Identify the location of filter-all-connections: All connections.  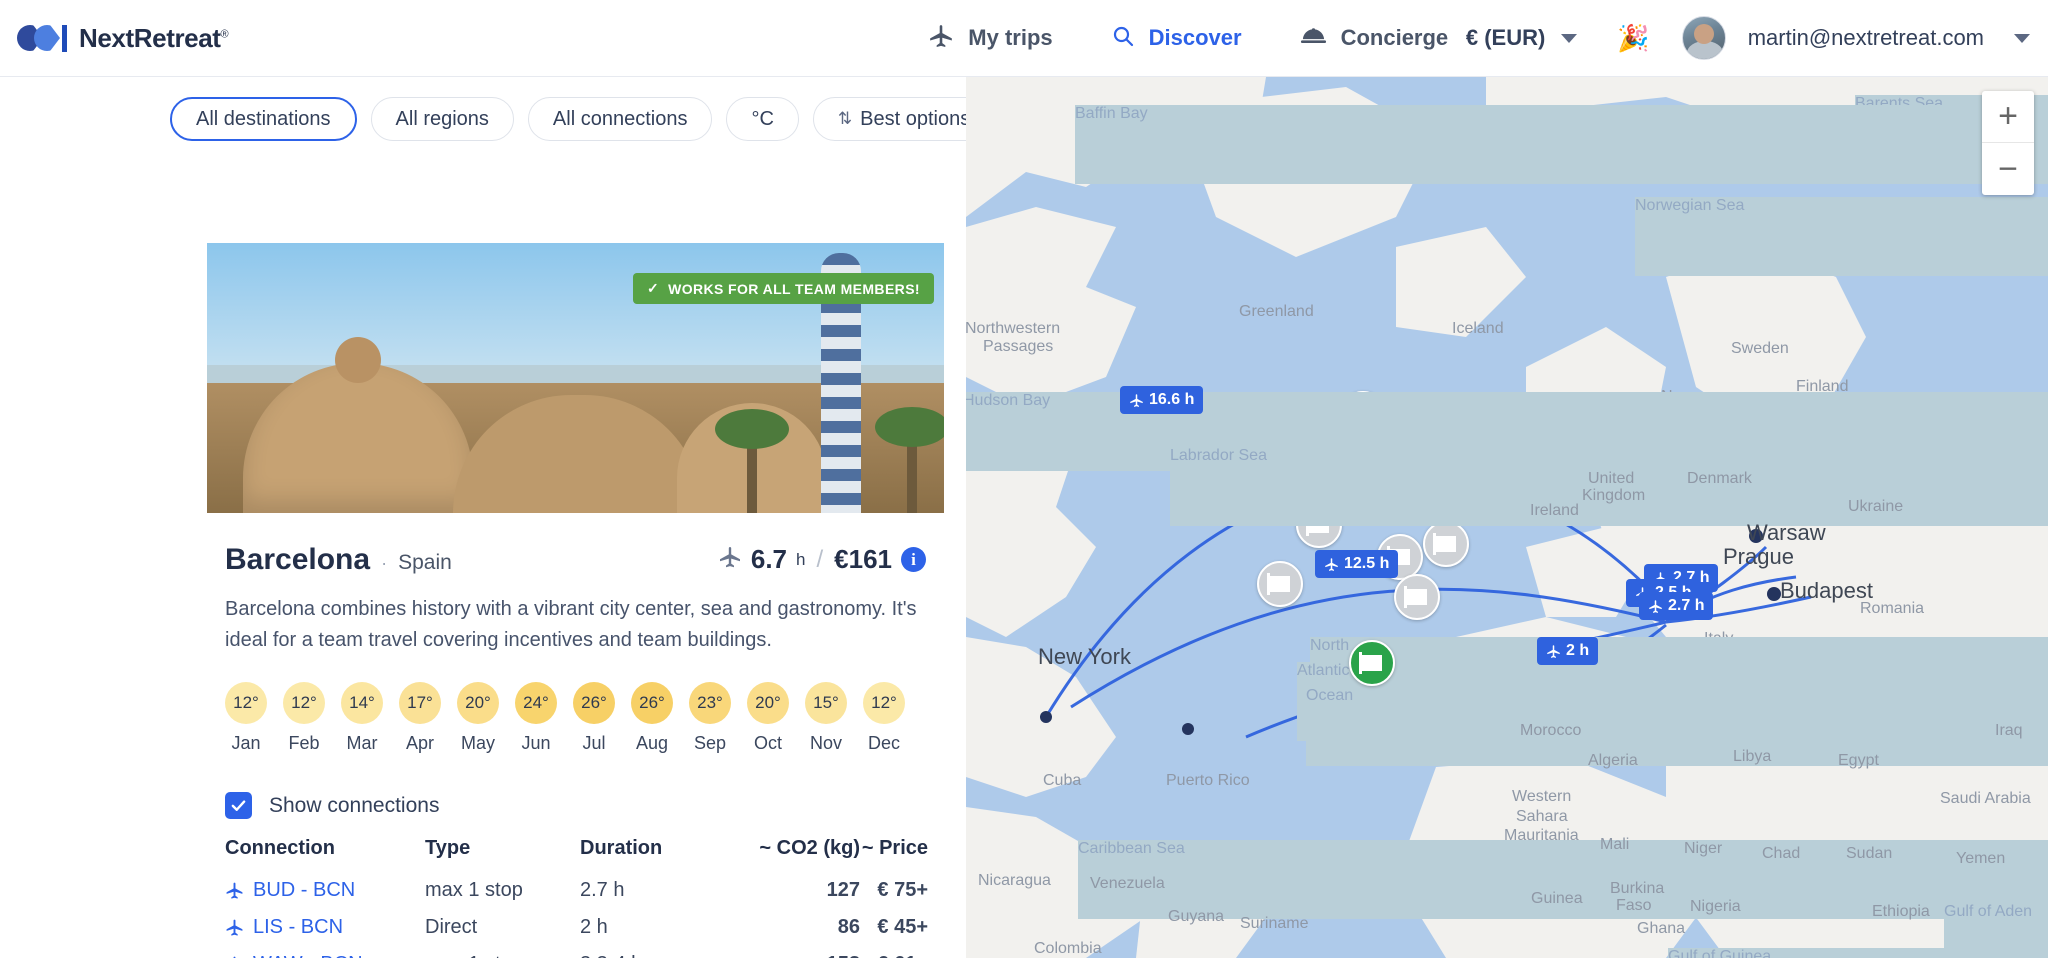
(620, 119).